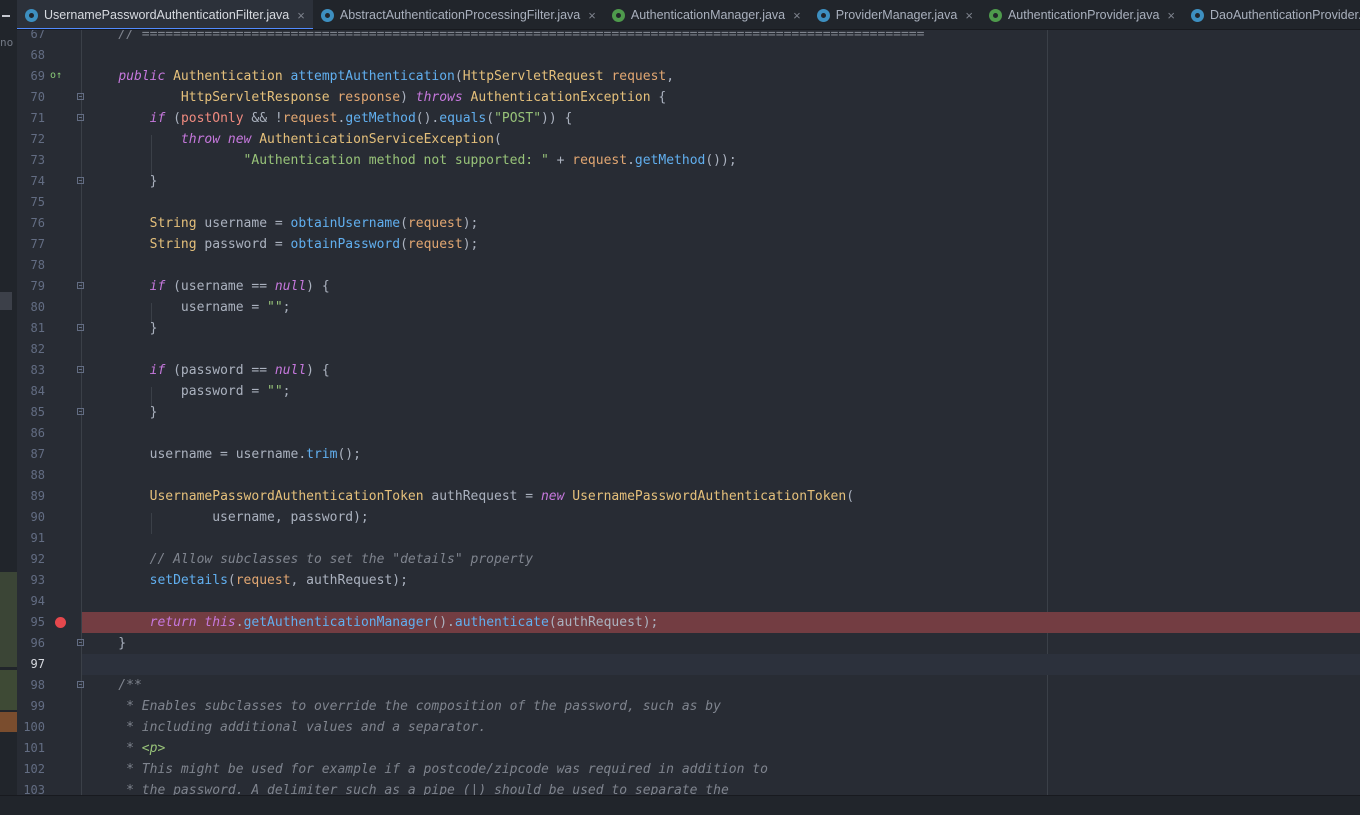  What do you see at coordinates (31, 748) in the screenshot?
I see `line-number: 101` at bounding box center [31, 748].